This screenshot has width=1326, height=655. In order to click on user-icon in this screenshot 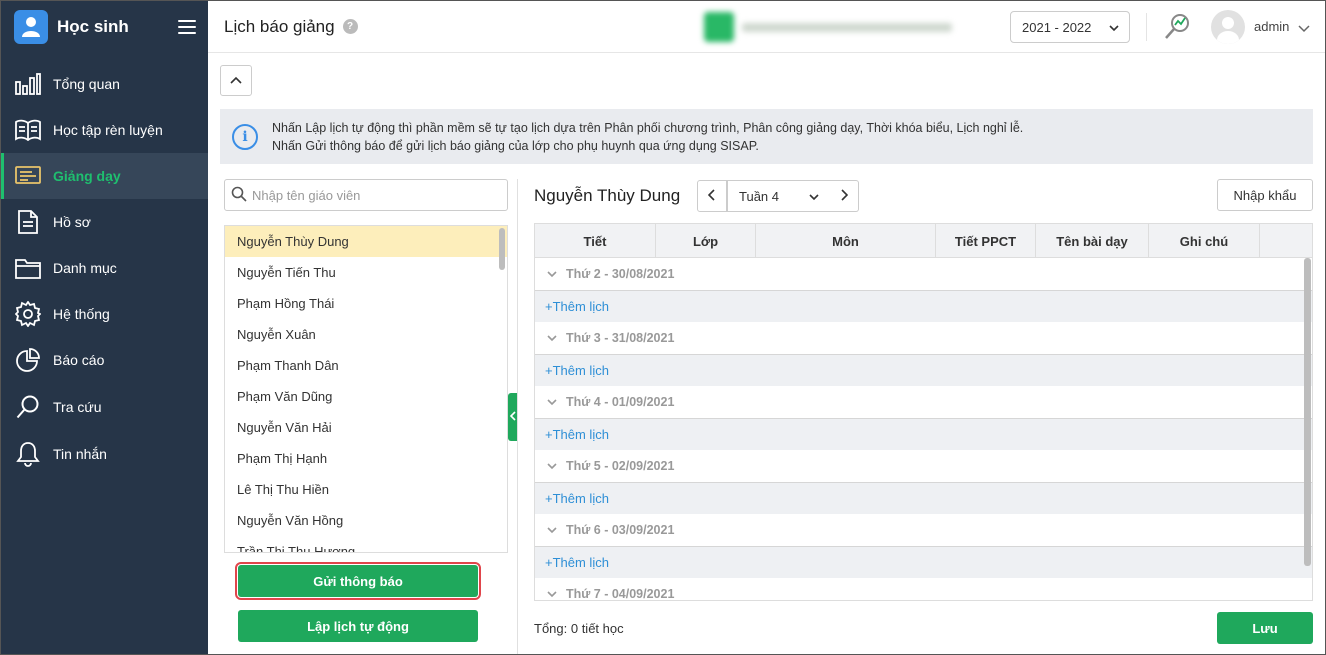, I will do `click(31, 27)`.